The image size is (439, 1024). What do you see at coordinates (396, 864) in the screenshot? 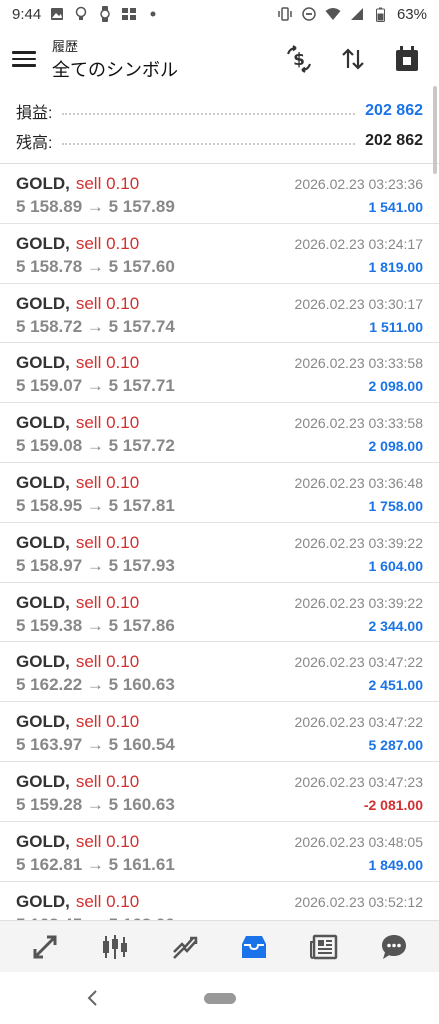
I see `trade-profit: 1 849.00` at bounding box center [396, 864].